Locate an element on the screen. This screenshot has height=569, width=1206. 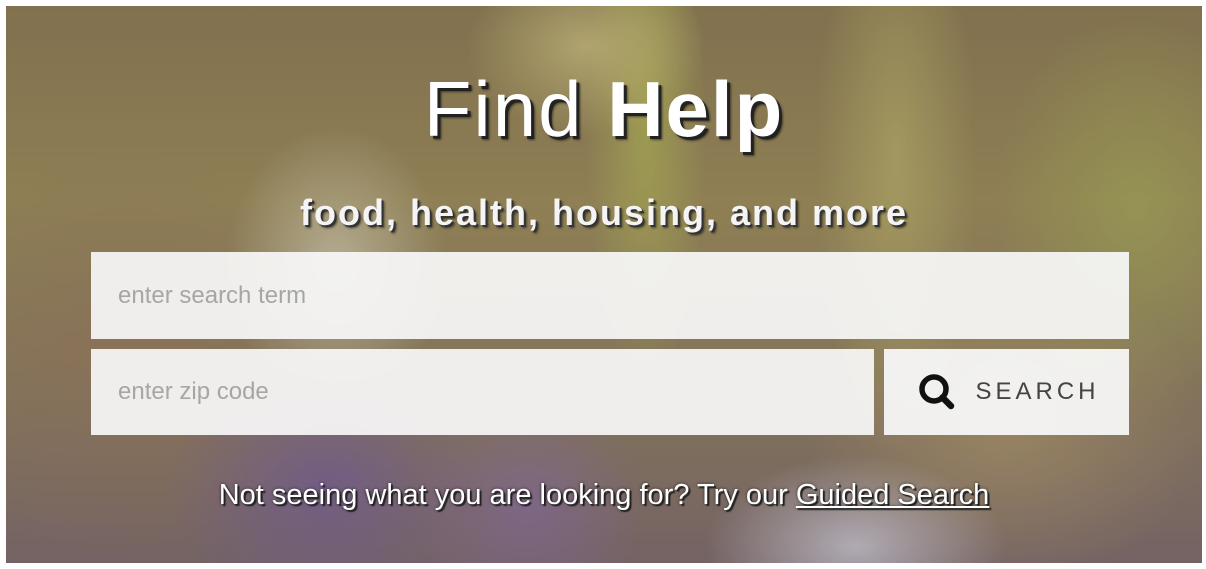
title-find: Find is located at coordinates (503, 109).